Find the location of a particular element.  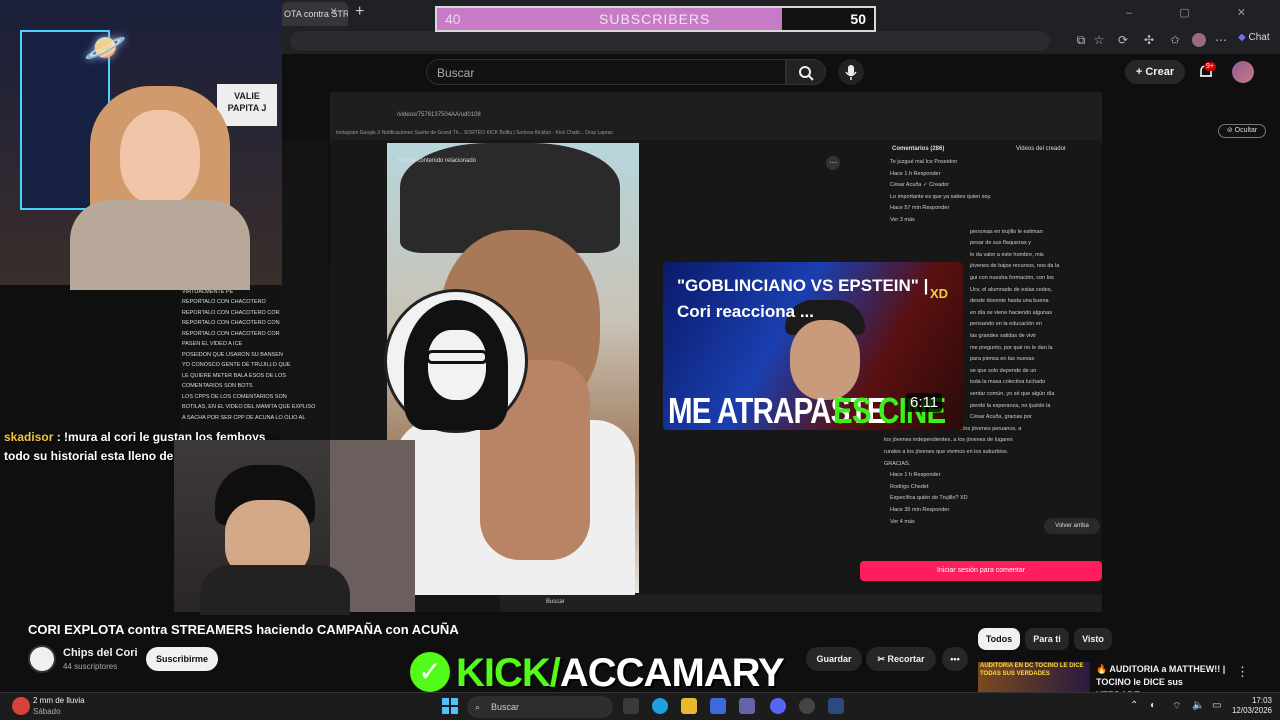

chip-all: Todos is located at coordinates (999, 639).